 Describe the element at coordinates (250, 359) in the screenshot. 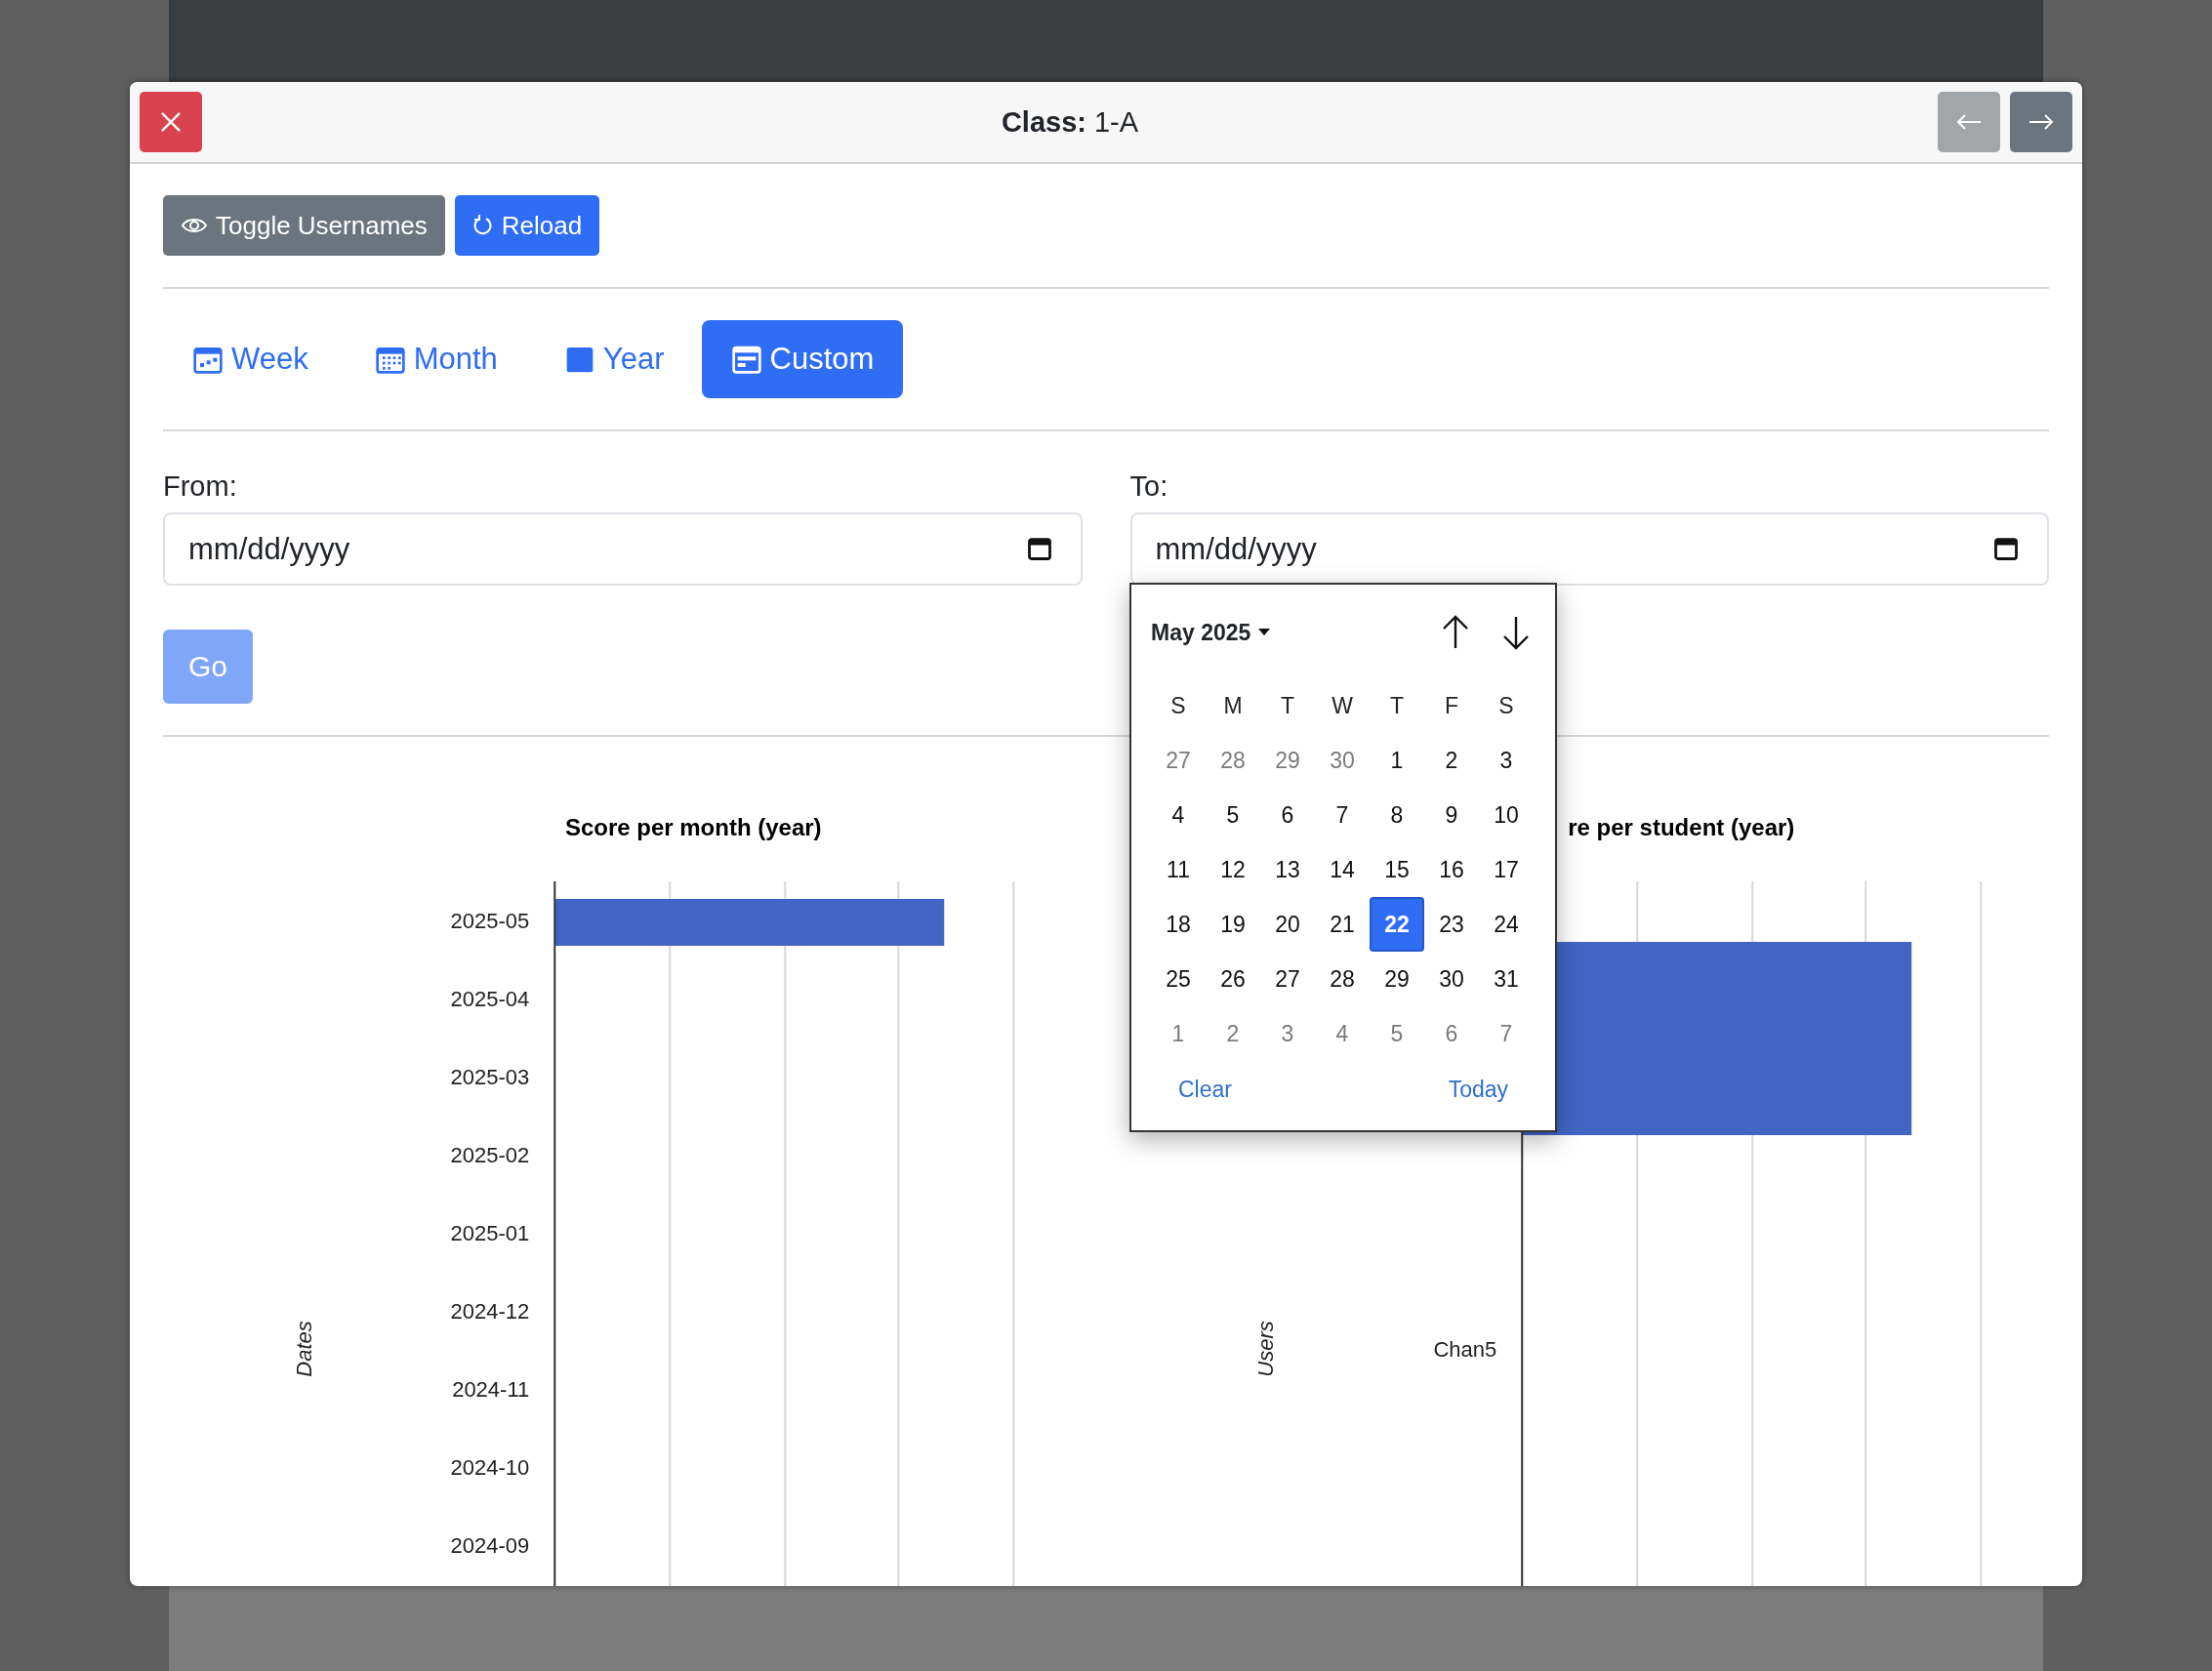

I see `period-tab: Week` at that location.